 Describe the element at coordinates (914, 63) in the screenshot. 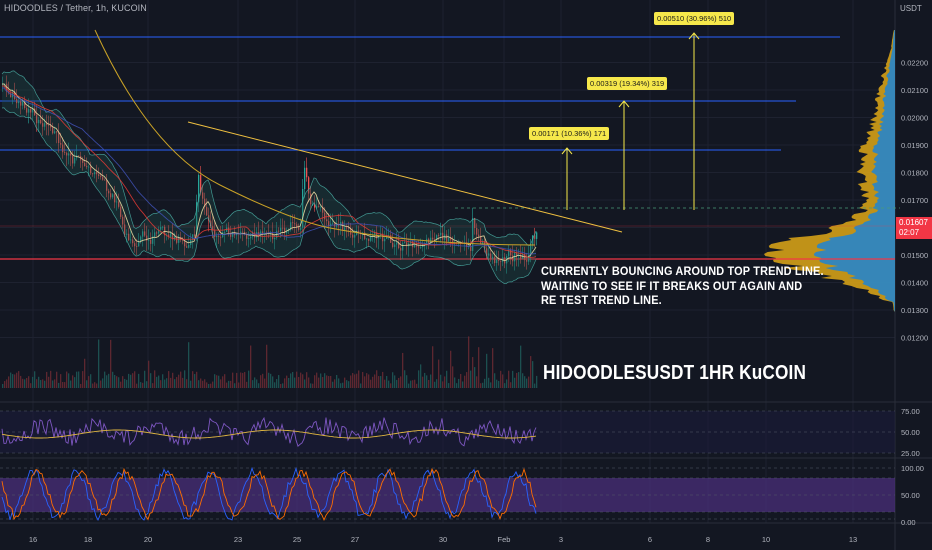

I see `price-tick: 0.02200` at that location.